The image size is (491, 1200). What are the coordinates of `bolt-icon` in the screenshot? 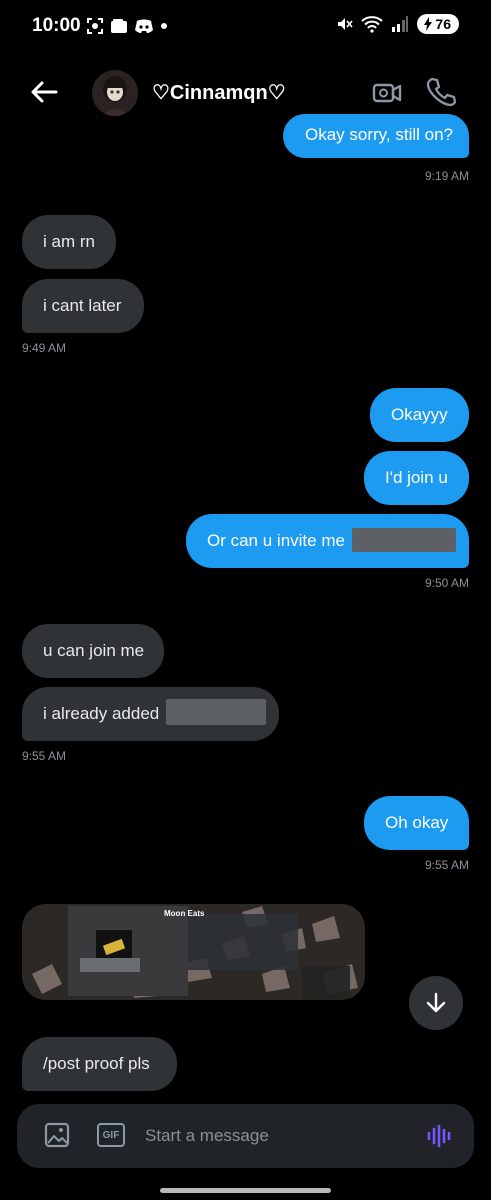 It's located at (428, 24).